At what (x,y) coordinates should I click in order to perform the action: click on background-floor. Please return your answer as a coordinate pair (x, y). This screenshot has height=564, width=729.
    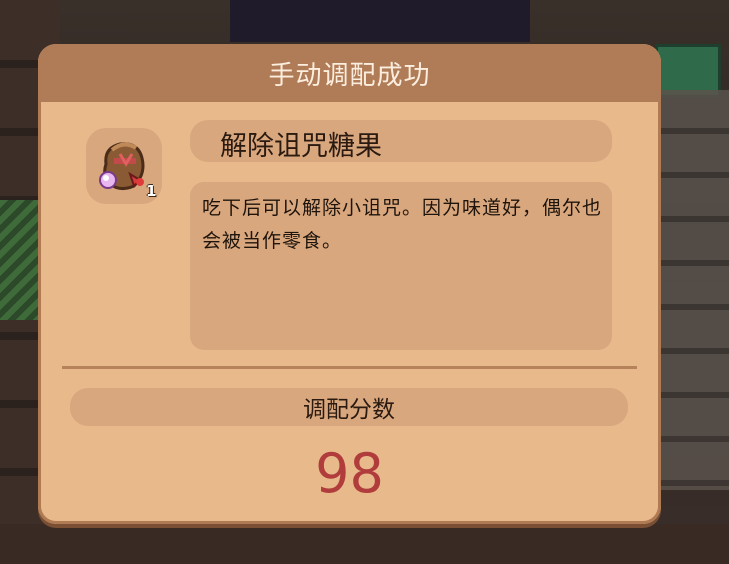
    Looking at the image, I should click on (364, 544).